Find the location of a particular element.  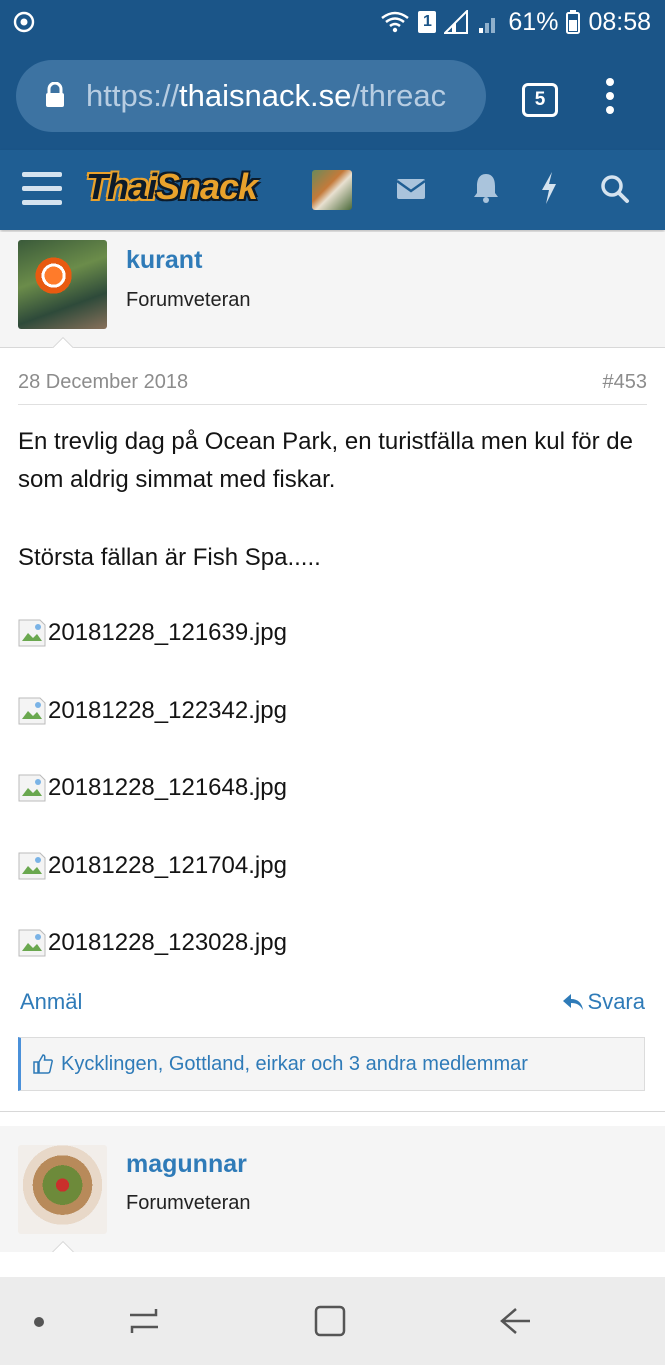

browser-toolbar: https://thaisnack.se/threac 5 is located at coordinates (332, 97).